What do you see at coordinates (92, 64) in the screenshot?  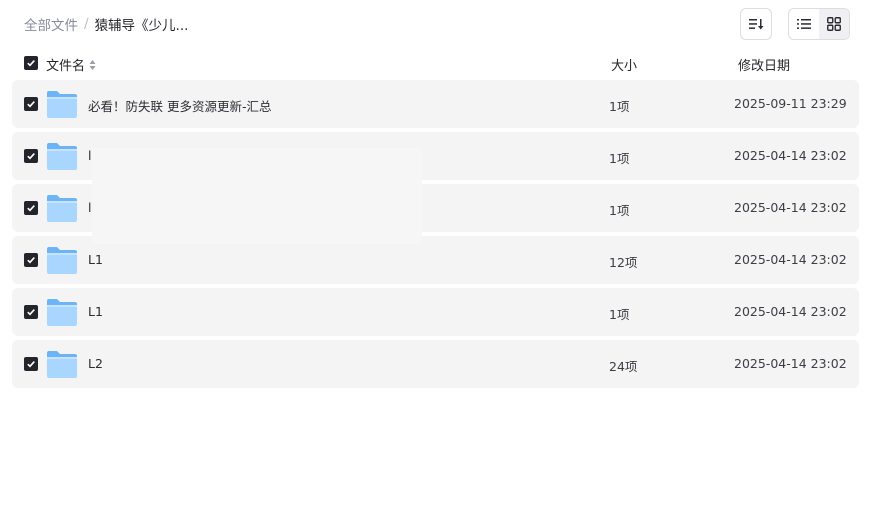 I see `sort-toggle-icon` at bounding box center [92, 64].